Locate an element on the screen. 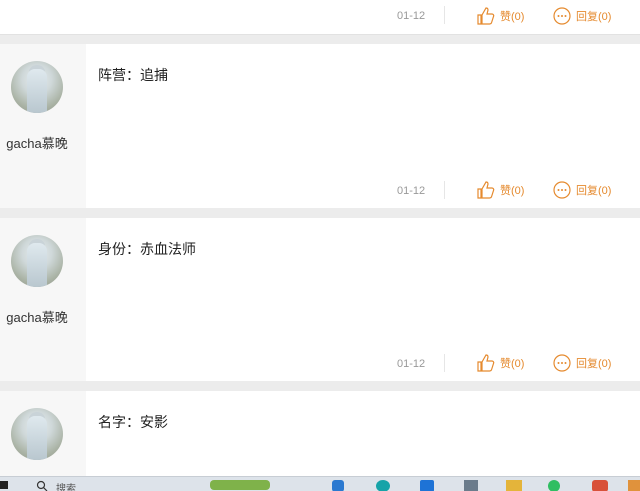  browser-icon is located at coordinates (383, 485).